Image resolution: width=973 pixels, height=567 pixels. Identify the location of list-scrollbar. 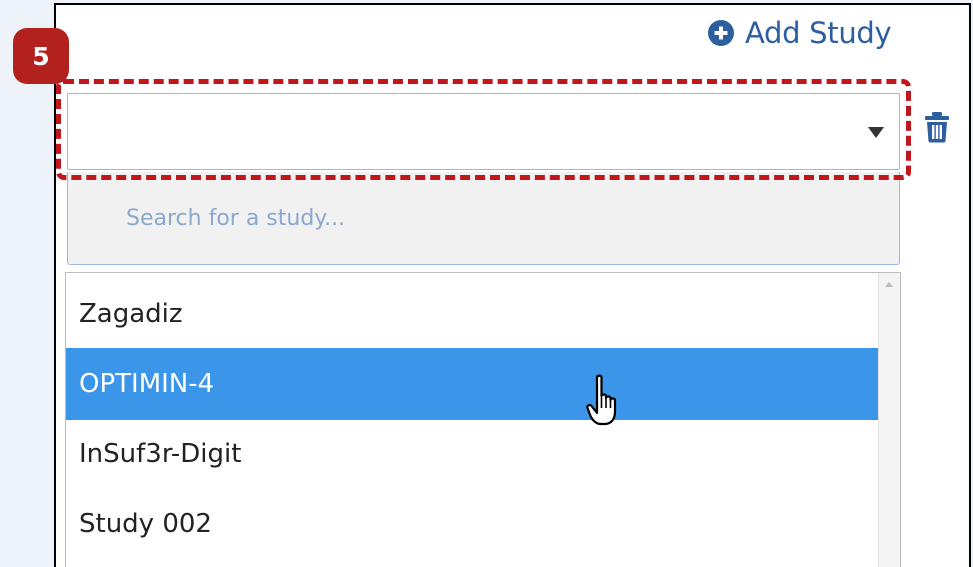
(889, 420).